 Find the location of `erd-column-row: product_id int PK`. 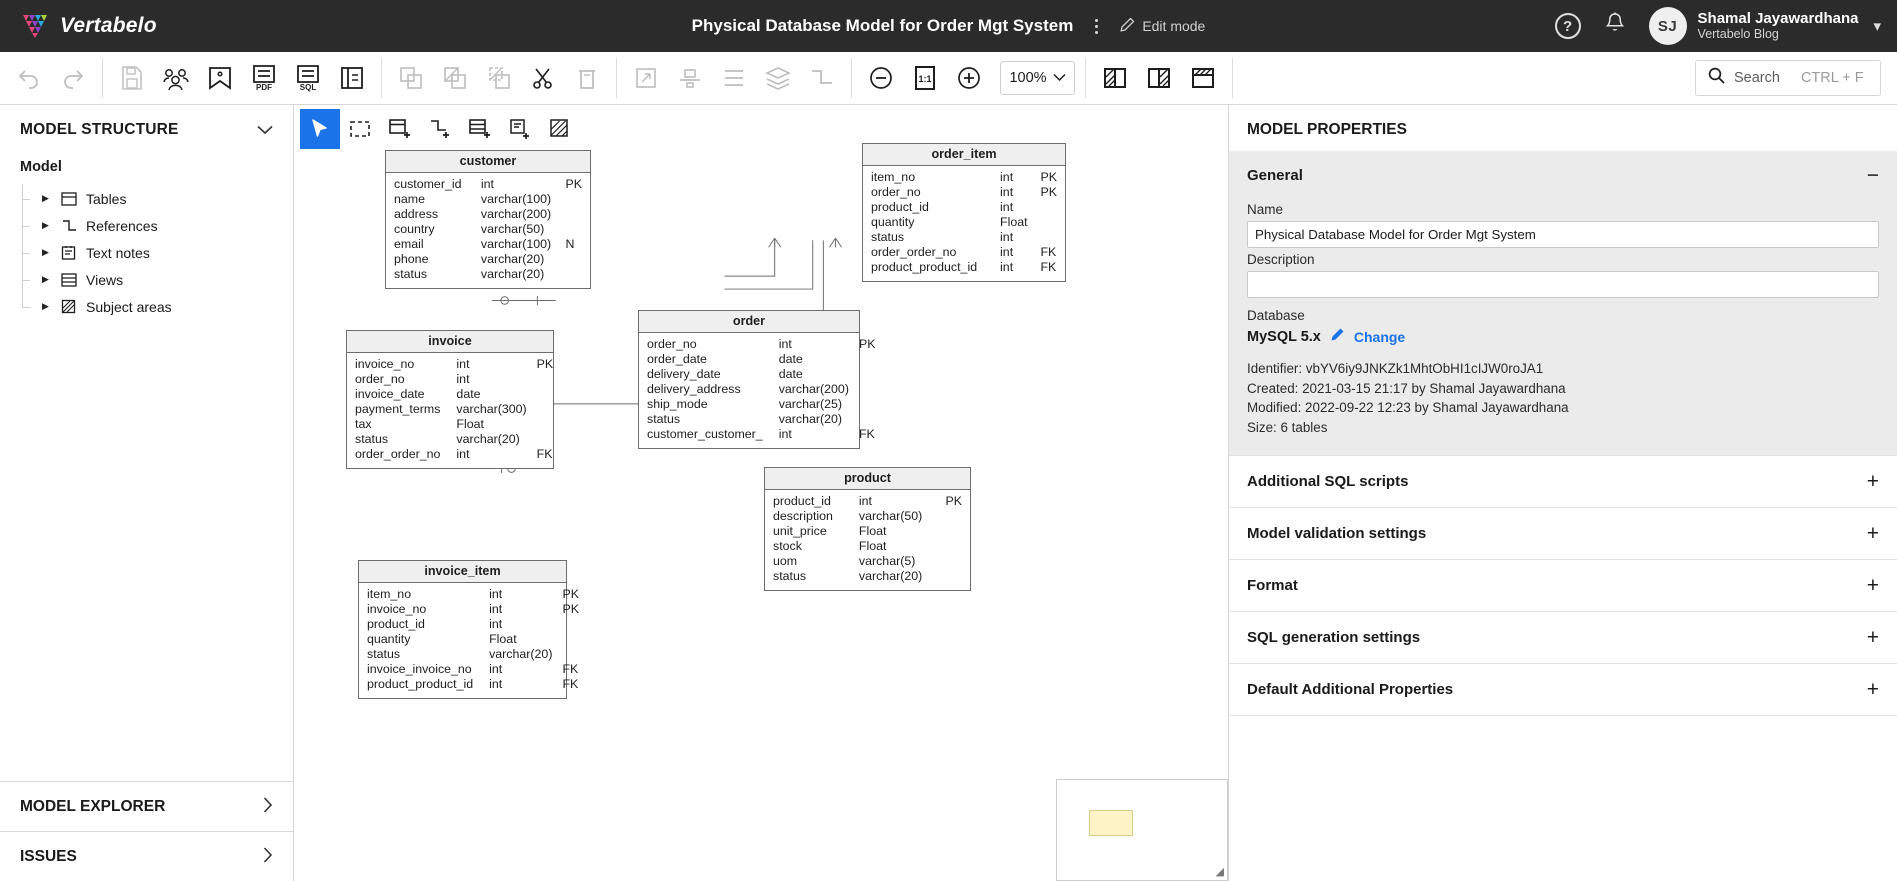

erd-column-row: product_id int PK is located at coordinates (867, 501).